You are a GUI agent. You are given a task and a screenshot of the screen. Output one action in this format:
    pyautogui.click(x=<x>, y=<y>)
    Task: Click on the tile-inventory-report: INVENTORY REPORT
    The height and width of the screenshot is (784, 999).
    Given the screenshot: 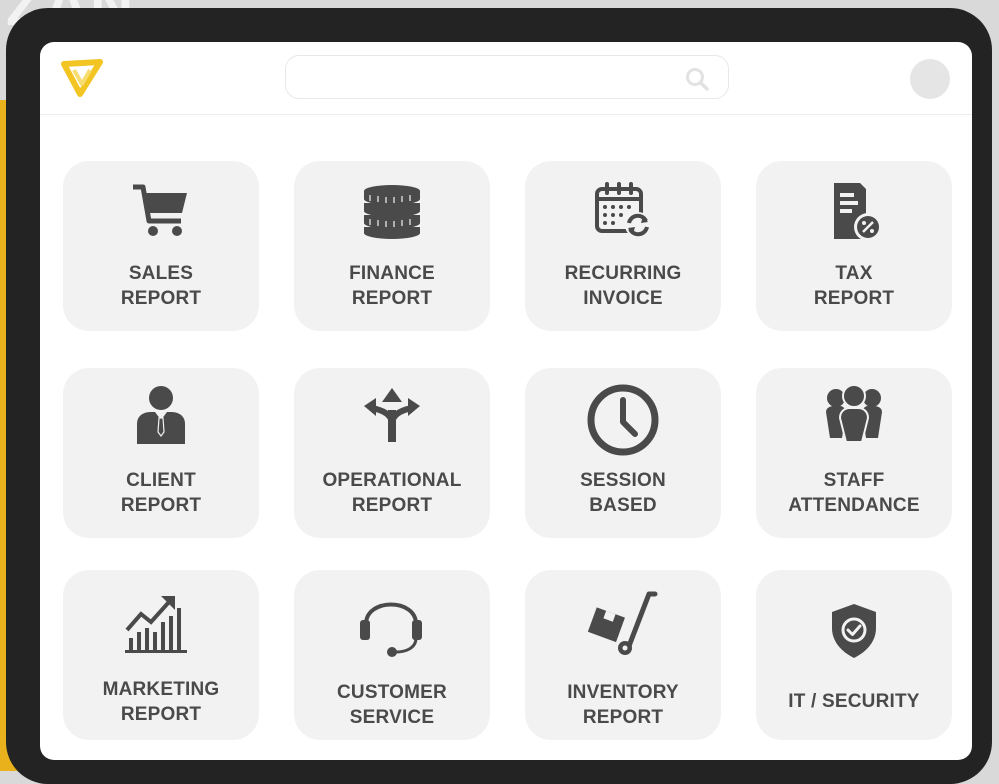 What is the action you would take?
    pyautogui.click(x=623, y=655)
    